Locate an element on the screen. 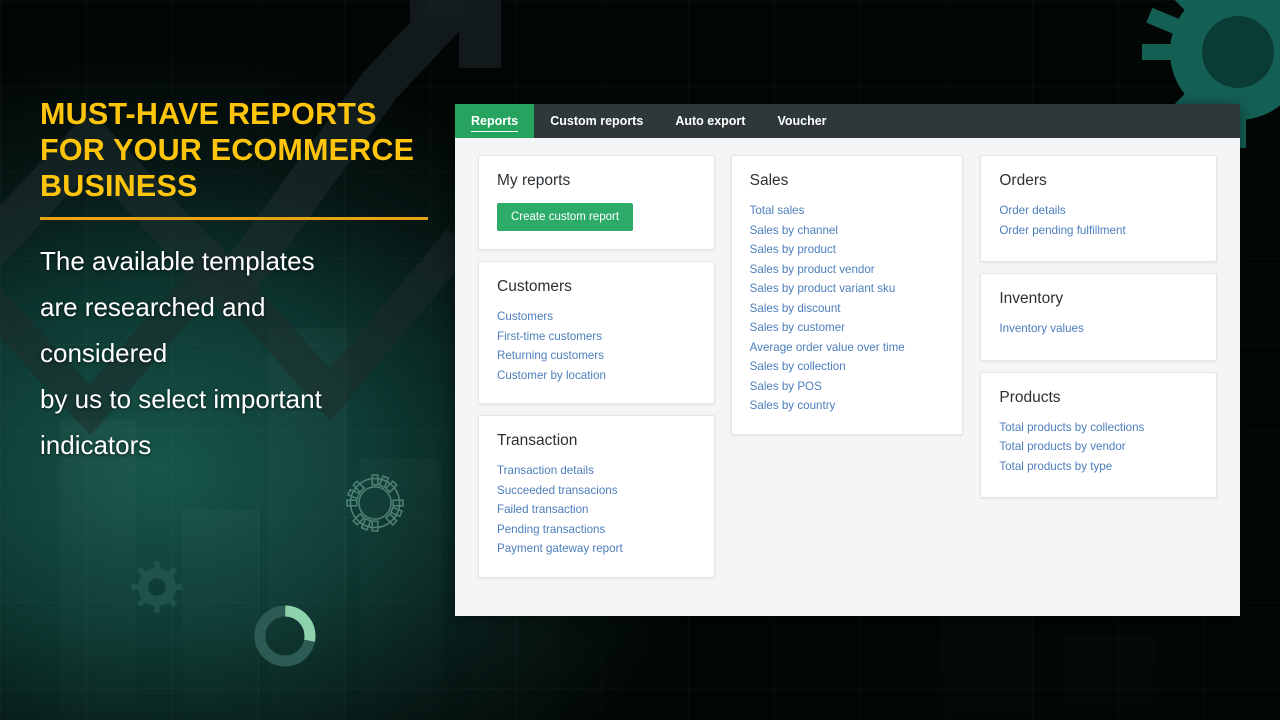 The height and width of the screenshot is (720, 1280). list-item: Sales by customer is located at coordinates (847, 328).